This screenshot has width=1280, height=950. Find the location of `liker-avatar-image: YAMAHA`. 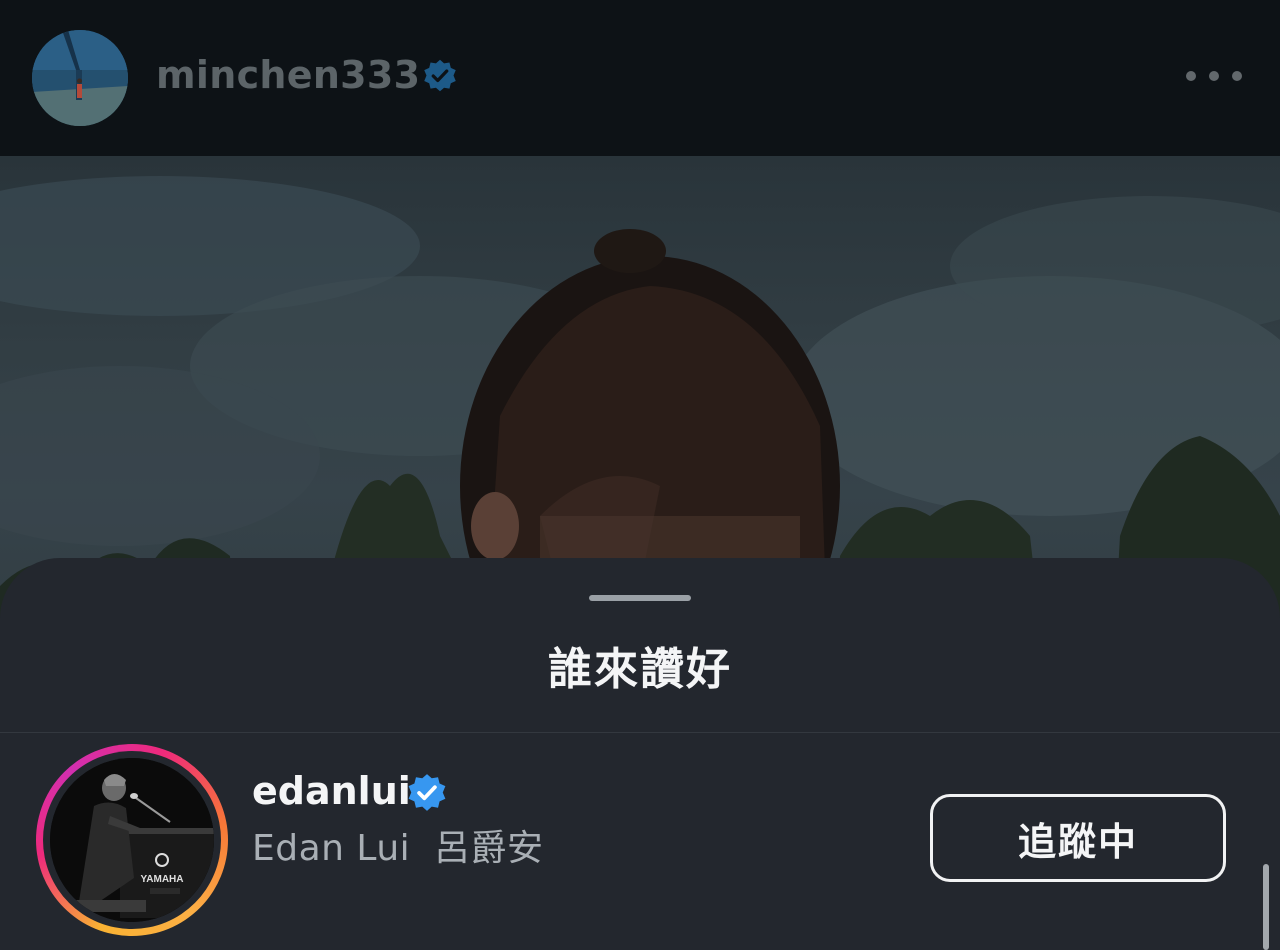

liker-avatar-image: YAMAHA is located at coordinates (132, 840).